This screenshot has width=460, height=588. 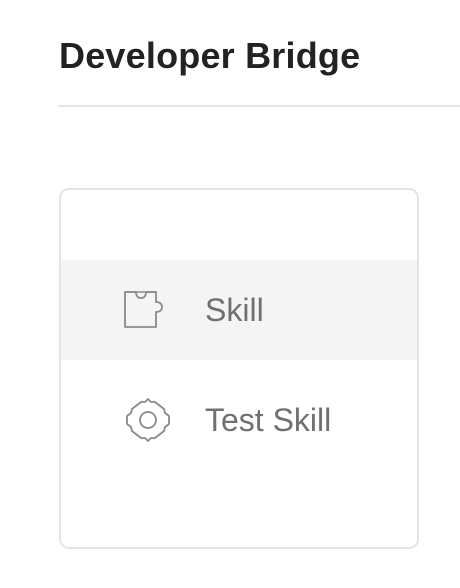 I want to click on menu-item-skill: Skill, so click(x=239, y=310).